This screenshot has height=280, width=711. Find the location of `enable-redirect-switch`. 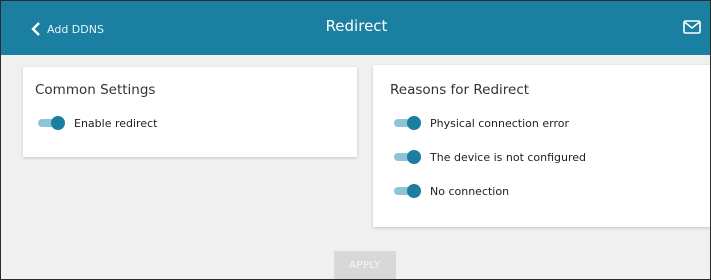

enable-redirect-switch is located at coordinates (52, 123).